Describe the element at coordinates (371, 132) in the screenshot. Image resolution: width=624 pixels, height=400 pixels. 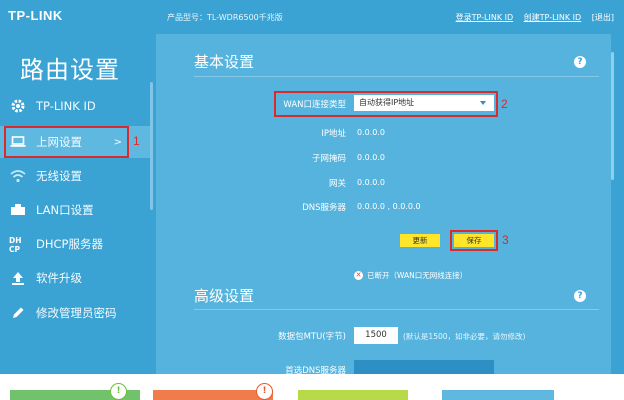
I see `ip-value: 0.0.0.0` at that location.